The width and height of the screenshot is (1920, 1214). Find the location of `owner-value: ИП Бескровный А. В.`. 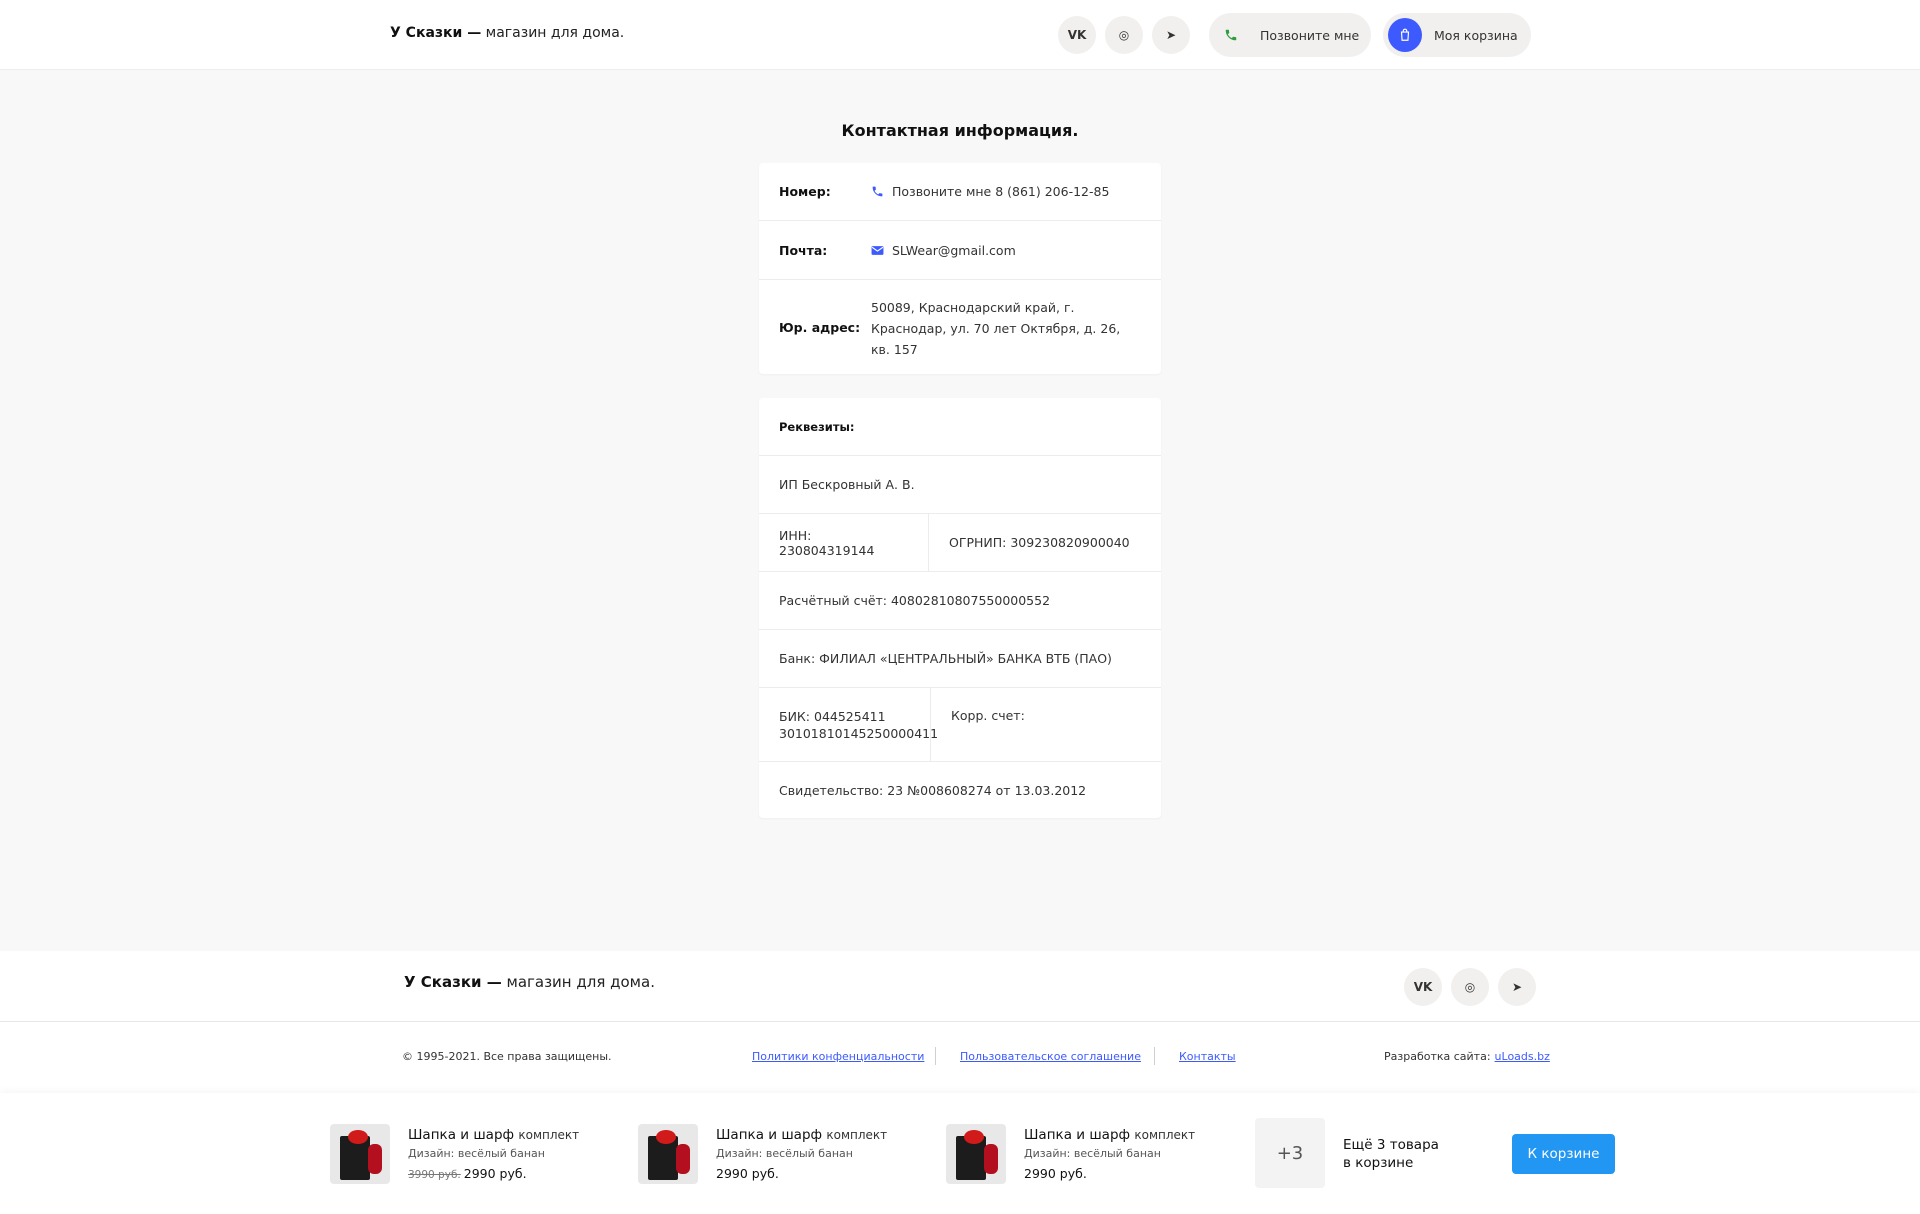

owner-value: ИП Бескровный А. В. is located at coordinates (847, 484).